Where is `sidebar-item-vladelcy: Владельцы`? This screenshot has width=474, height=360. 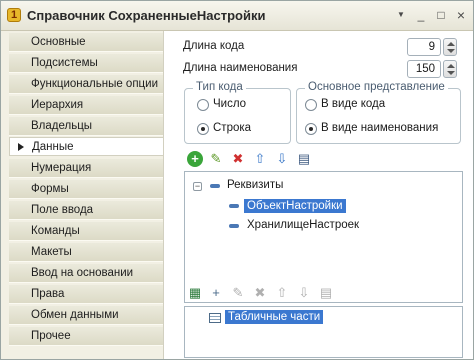 sidebar-item-vladelcy: Владельцы is located at coordinates (86, 126).